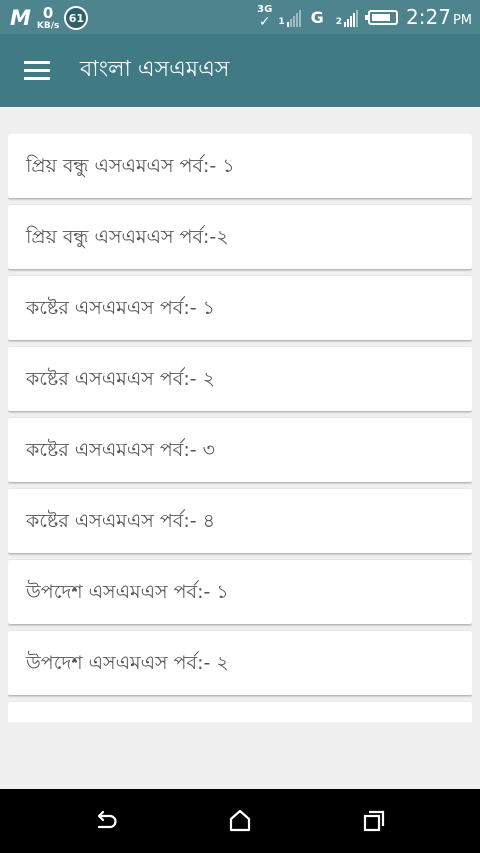 The image size is (480, 853). Describe the element at coordinates (289, 17) in the screenshot. I see `signal-strength-icon-sim1: 1` at that location.